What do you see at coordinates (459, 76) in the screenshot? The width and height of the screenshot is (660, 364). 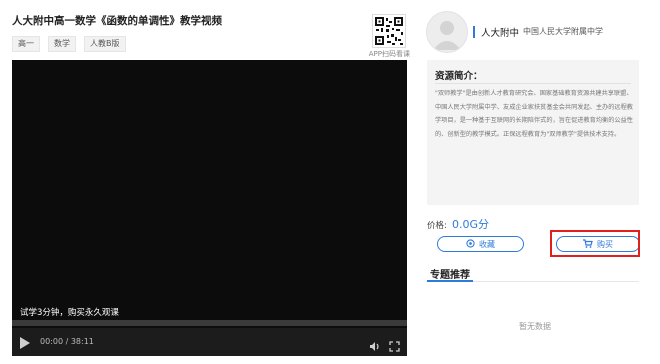 I see `intro-title: 资源简介：` at bounding box center [459, 76].